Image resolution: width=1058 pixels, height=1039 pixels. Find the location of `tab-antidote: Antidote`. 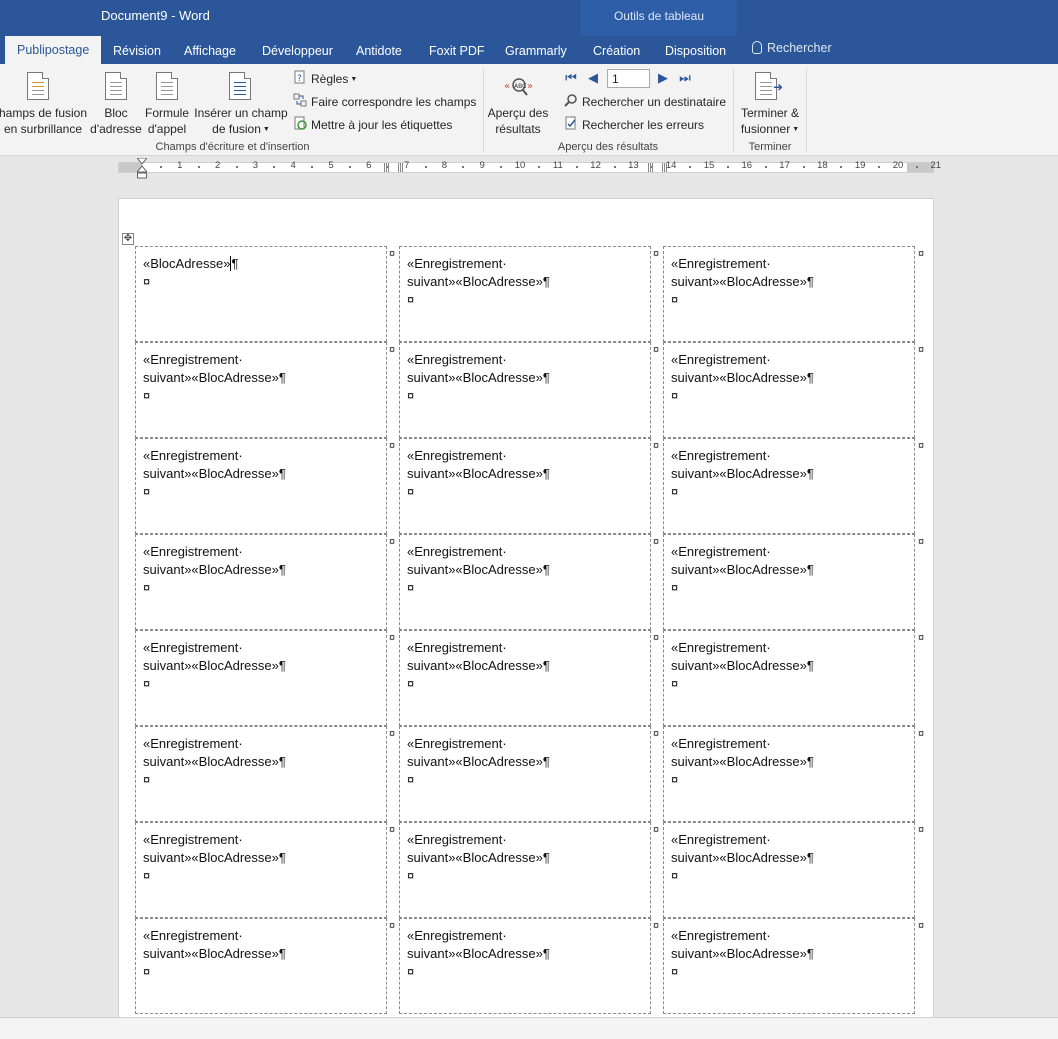

tab-antidote: Antidote is located at coordinates (379, 52).